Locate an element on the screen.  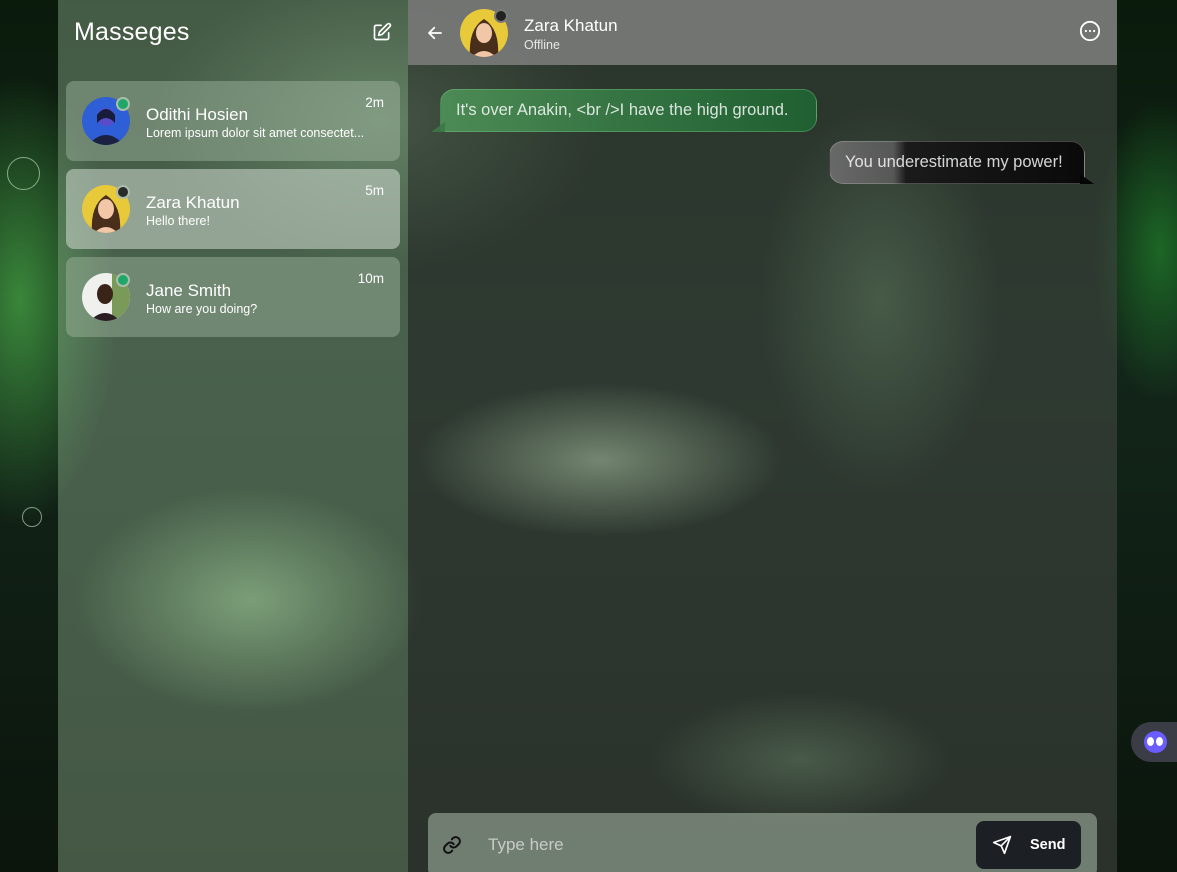
conversation-time: 10m is located at coordinates (370, 278).